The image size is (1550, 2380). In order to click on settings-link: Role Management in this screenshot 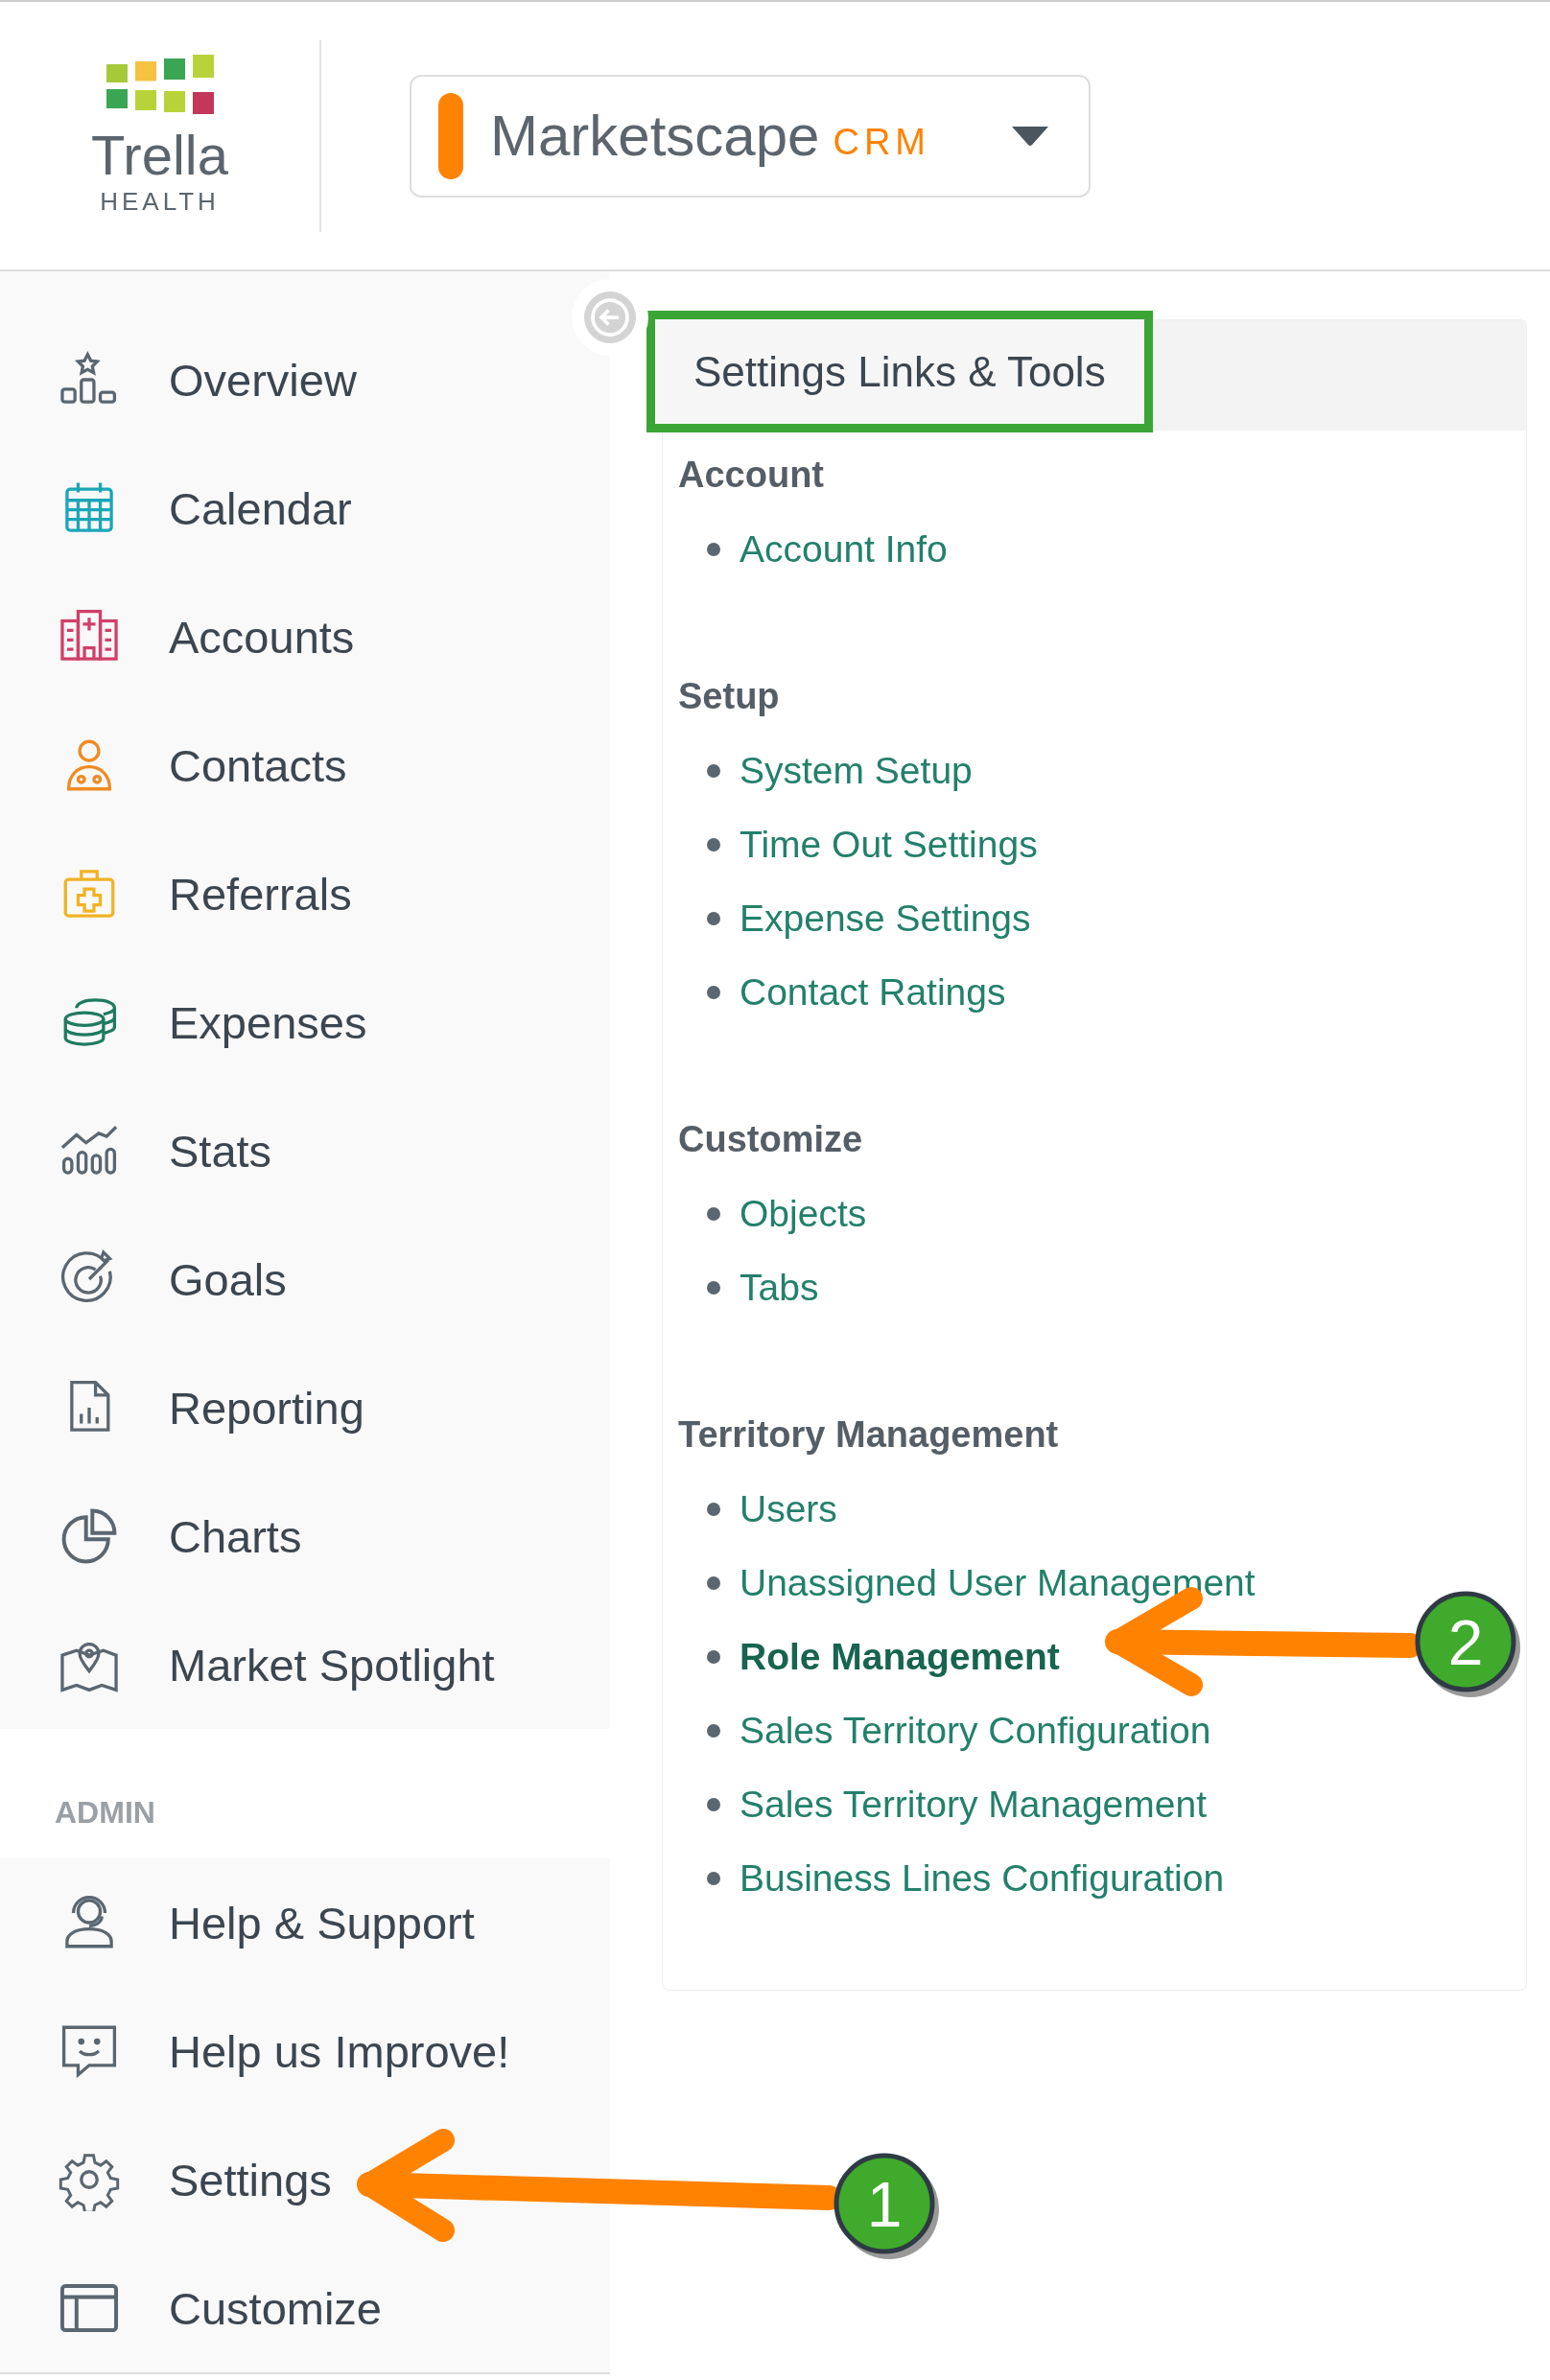, I will do `click(900, 1656)`.